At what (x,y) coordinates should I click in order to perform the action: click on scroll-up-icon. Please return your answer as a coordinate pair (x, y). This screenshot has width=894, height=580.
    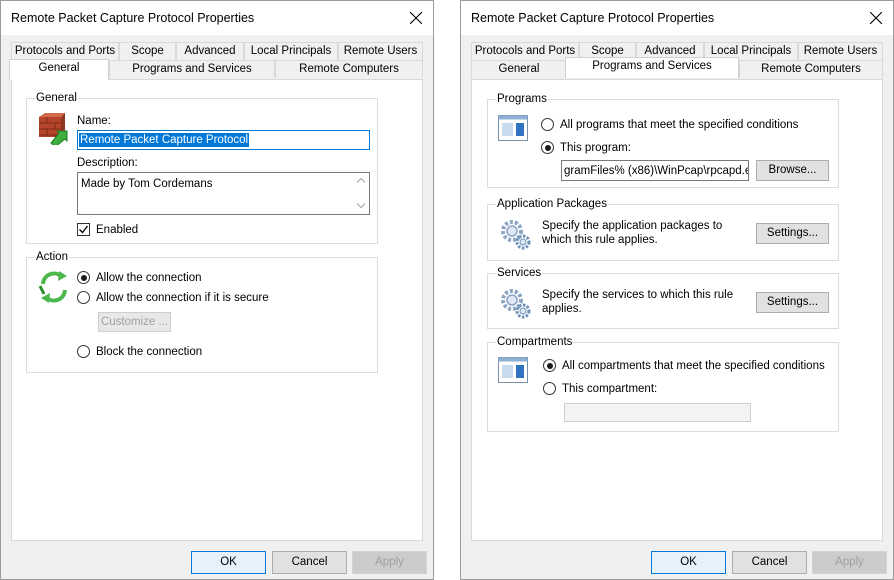
    Looking at the image, I should click on (361, 180).